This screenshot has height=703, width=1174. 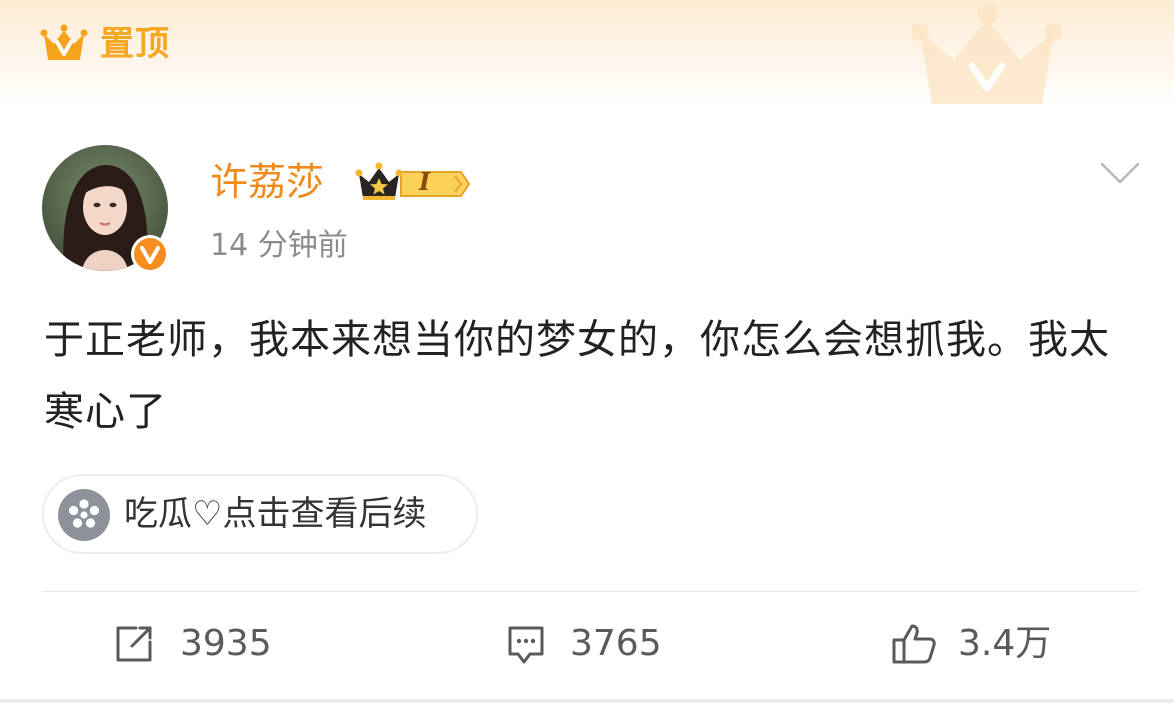 I want to click on topic-chip: 吃瓜♡点击查看后续, so click(x=260, y=514).